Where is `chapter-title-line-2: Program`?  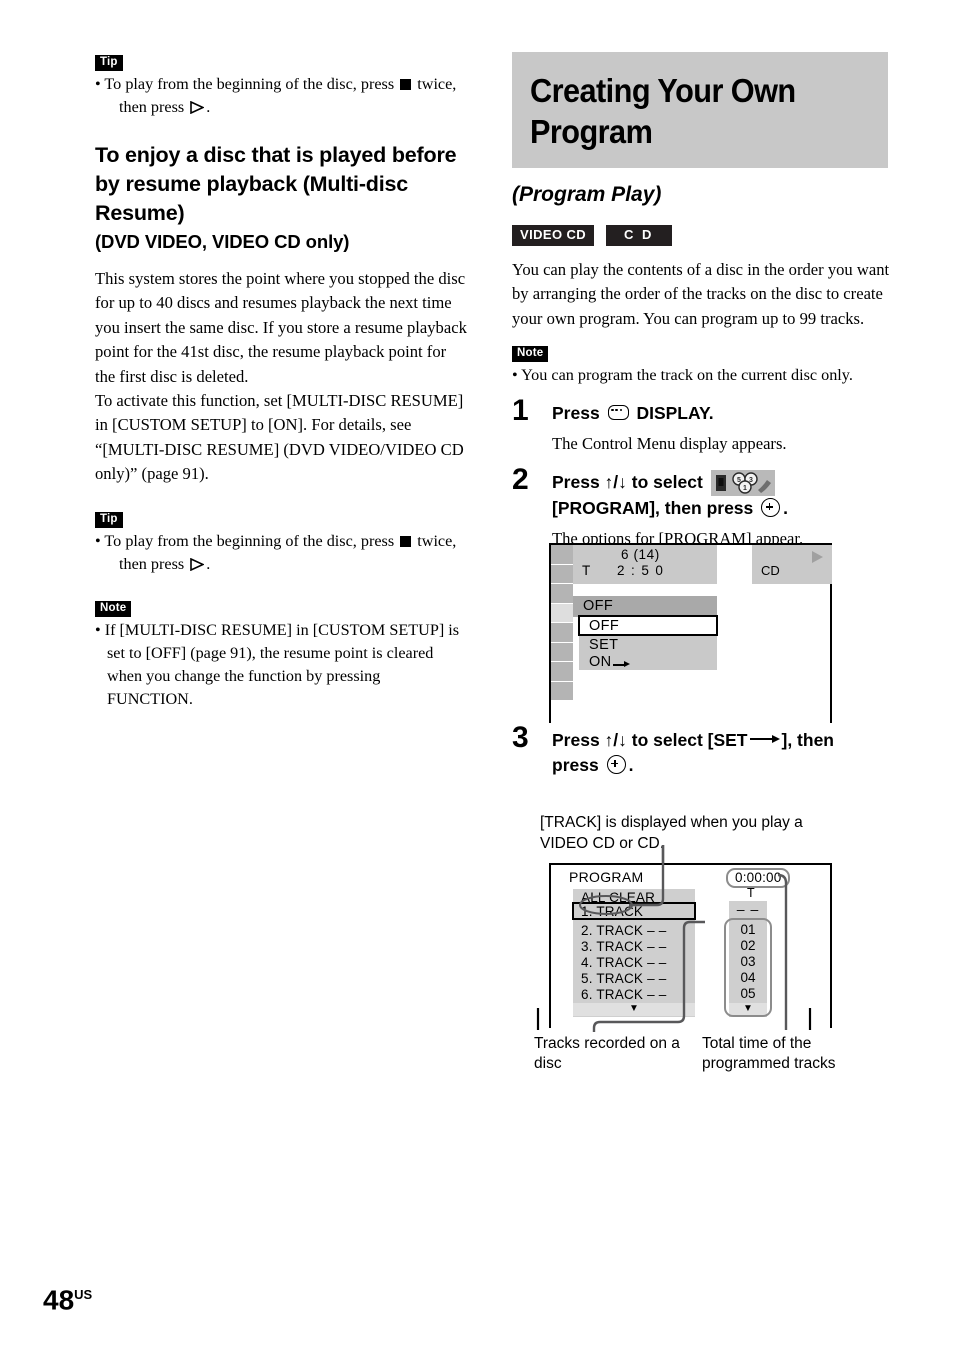
chapter-title-line-2: Program is located at coordinates (591, 131).